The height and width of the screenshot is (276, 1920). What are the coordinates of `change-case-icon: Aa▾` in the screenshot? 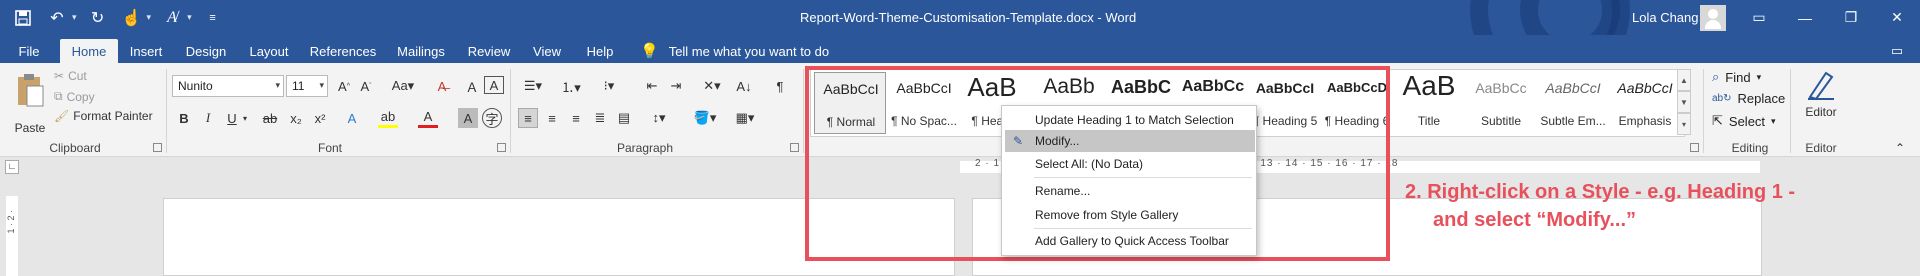 It's located at (403, 86).